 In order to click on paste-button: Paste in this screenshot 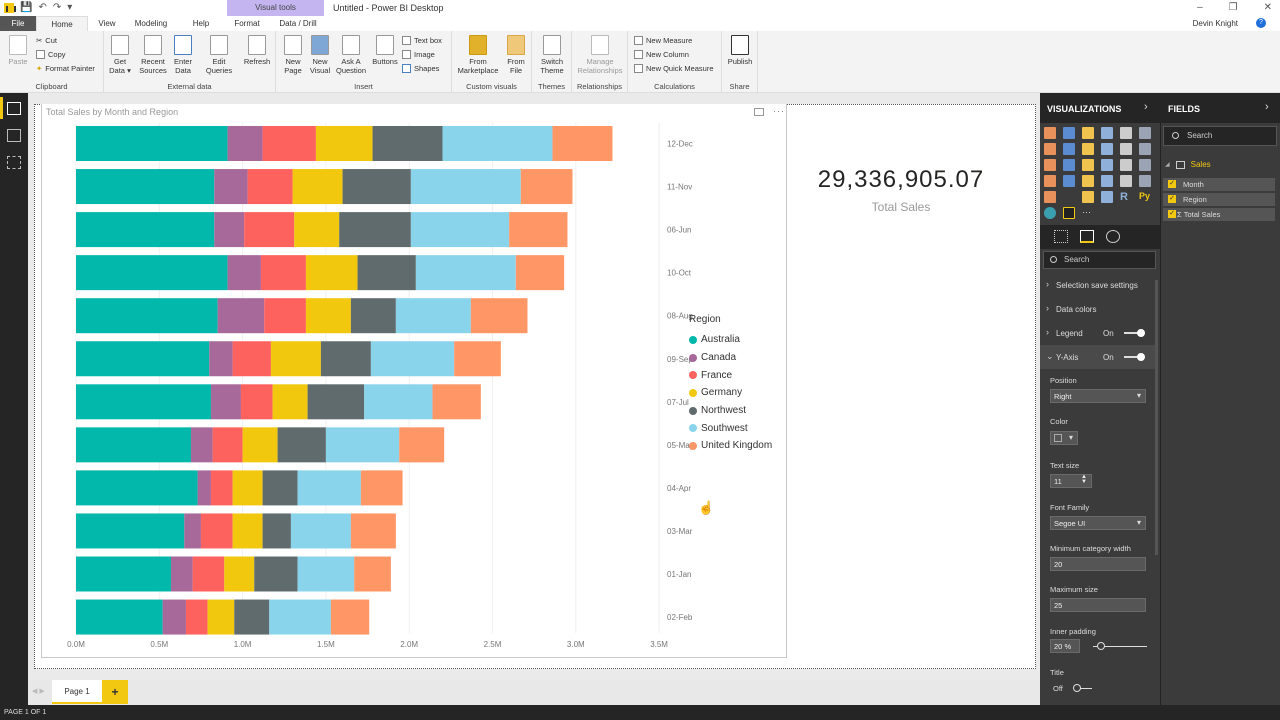, I will do `click(18, 50)`.